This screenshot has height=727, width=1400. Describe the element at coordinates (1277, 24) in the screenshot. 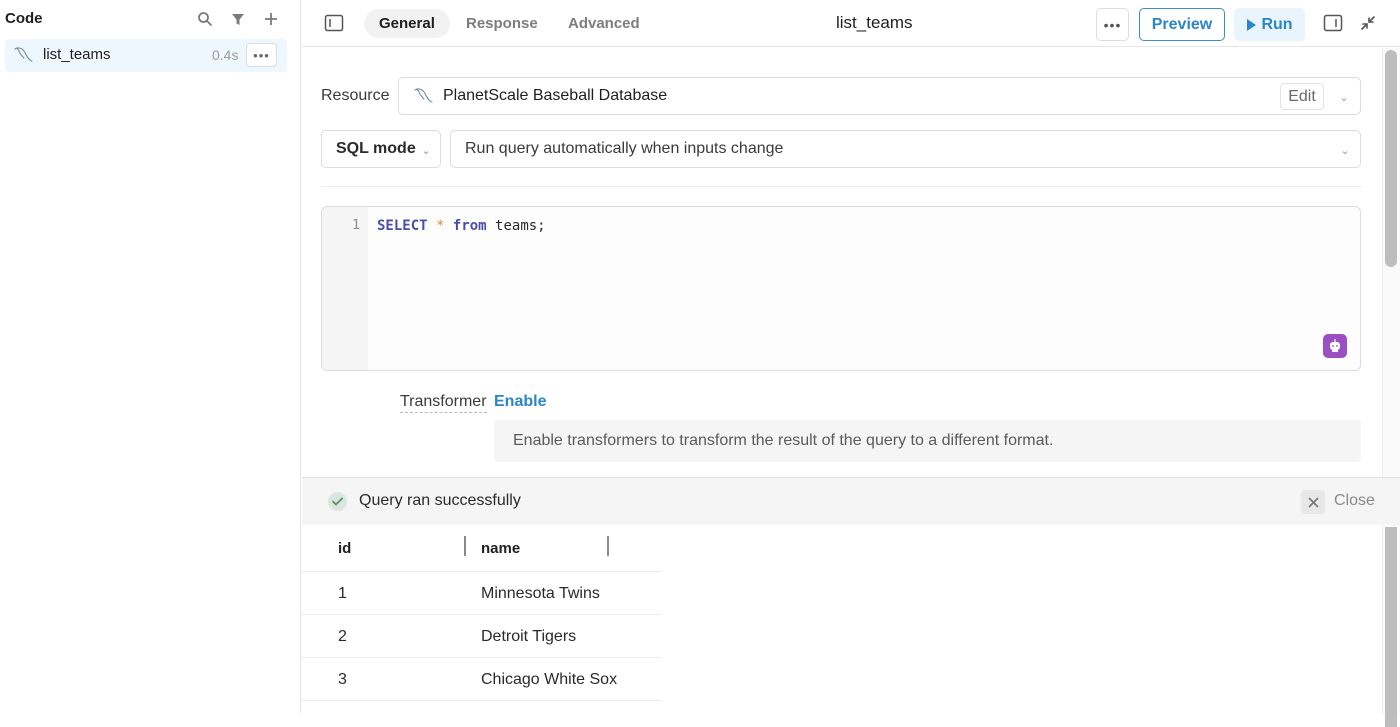

I see `run-label: Run` at that location.